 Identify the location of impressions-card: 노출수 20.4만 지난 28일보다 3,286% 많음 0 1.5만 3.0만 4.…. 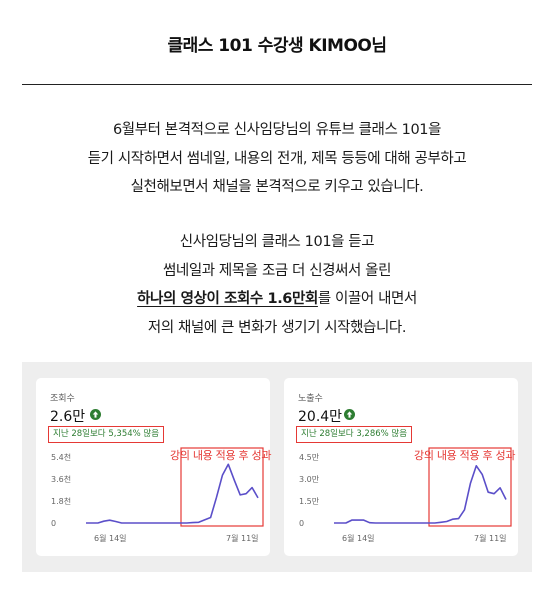
(401, 467).